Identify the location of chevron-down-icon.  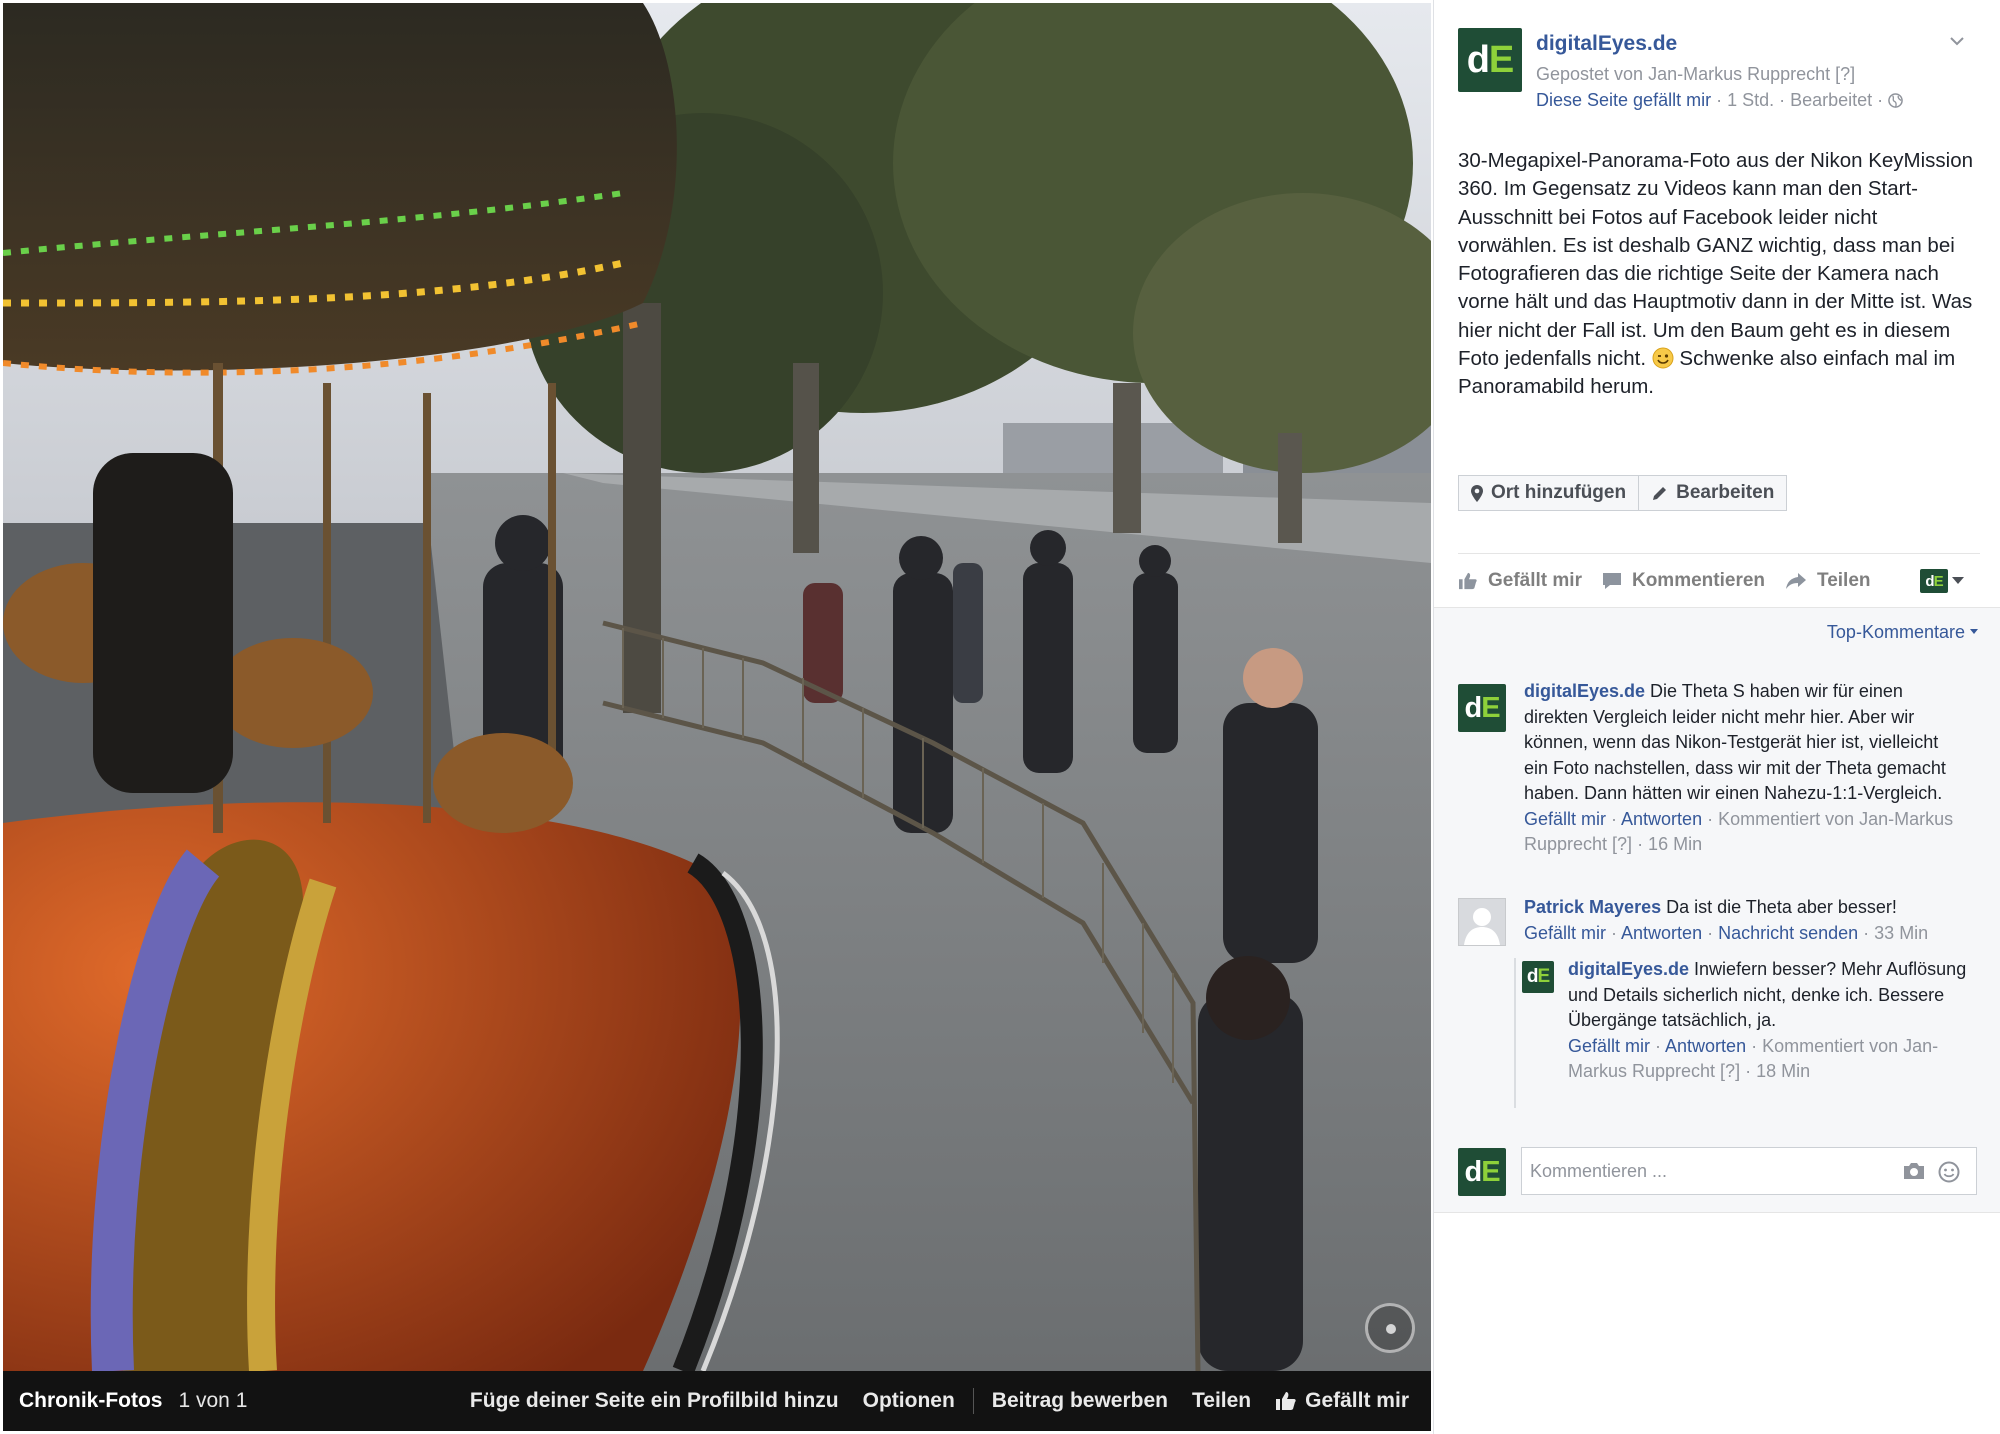
(1957, 41).